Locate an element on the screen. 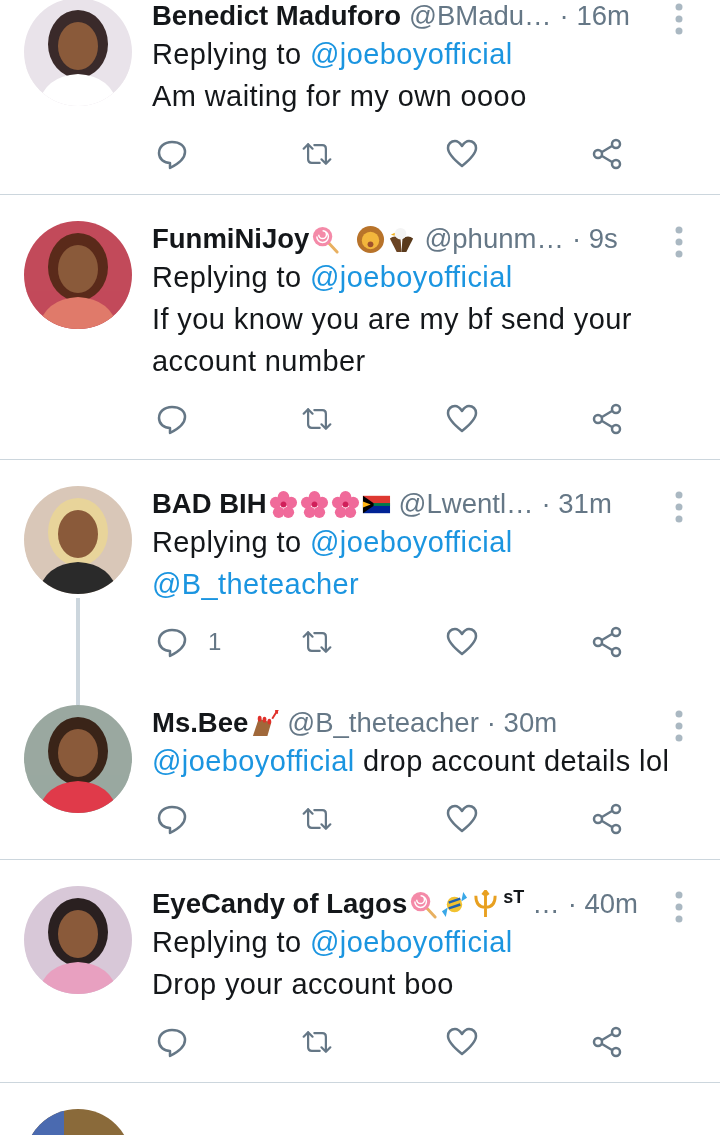  user-name: Benedict Maduforo is located at coordinates (277, 16).